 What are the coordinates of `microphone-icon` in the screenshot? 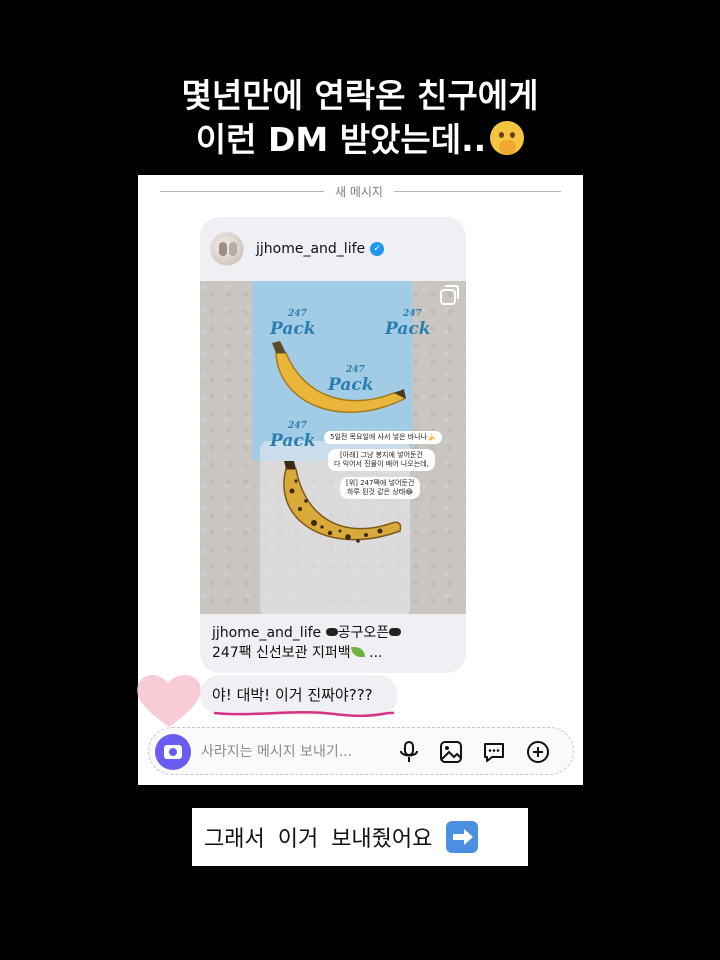 It's located at (409, 752).